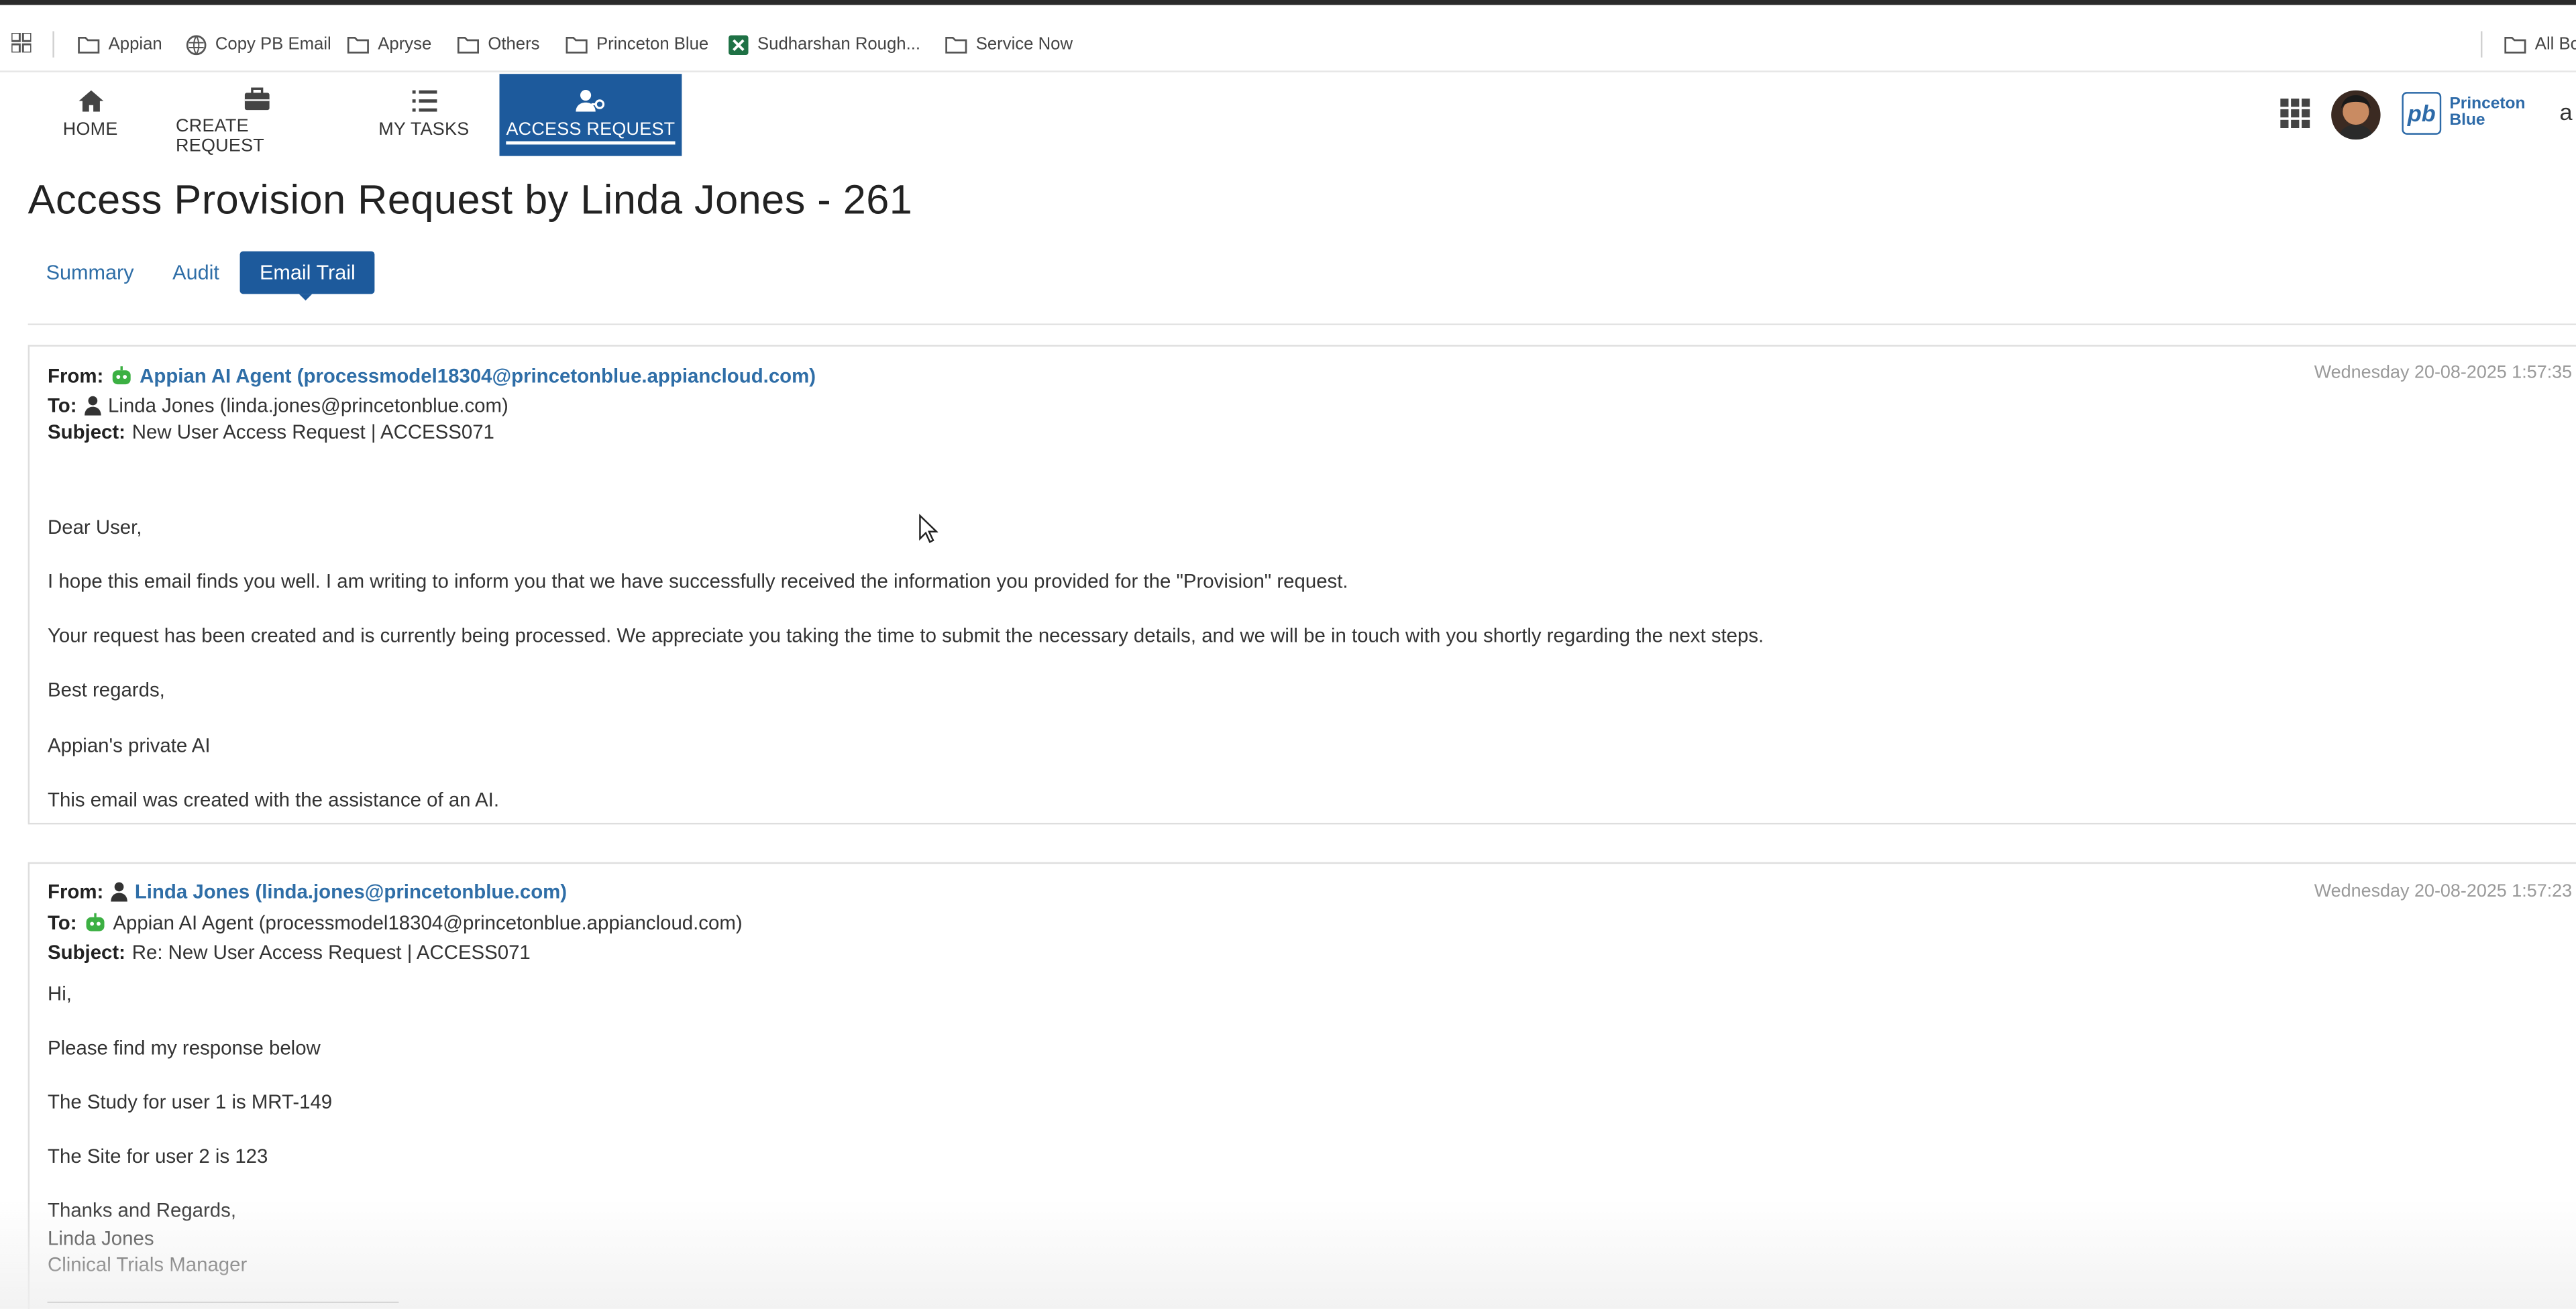  I want to click on nav-access-request: ACCESS REQUEST, so click(590, 115).